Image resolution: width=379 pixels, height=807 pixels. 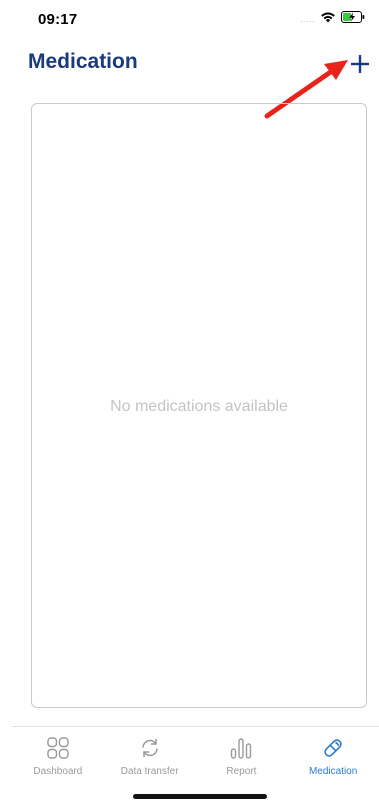 I want to click on bar-chart-icon, so click(x=241, y=748).